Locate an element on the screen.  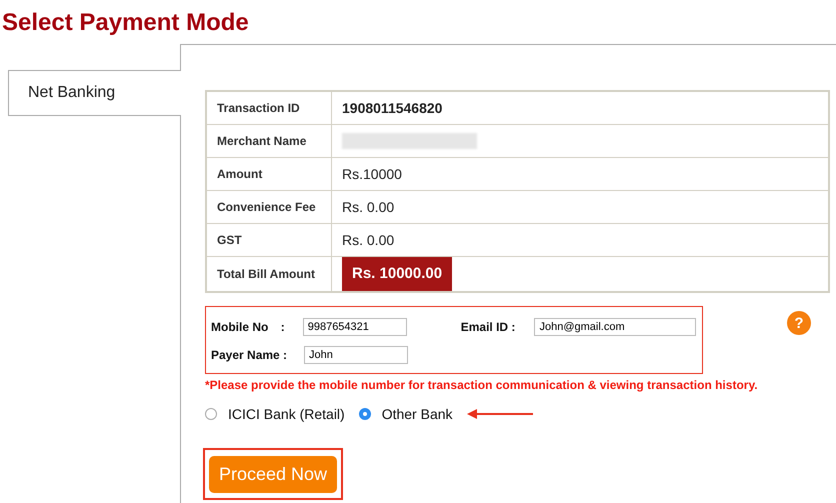
field-label: Mobile No is located at coordinates (240, 327).